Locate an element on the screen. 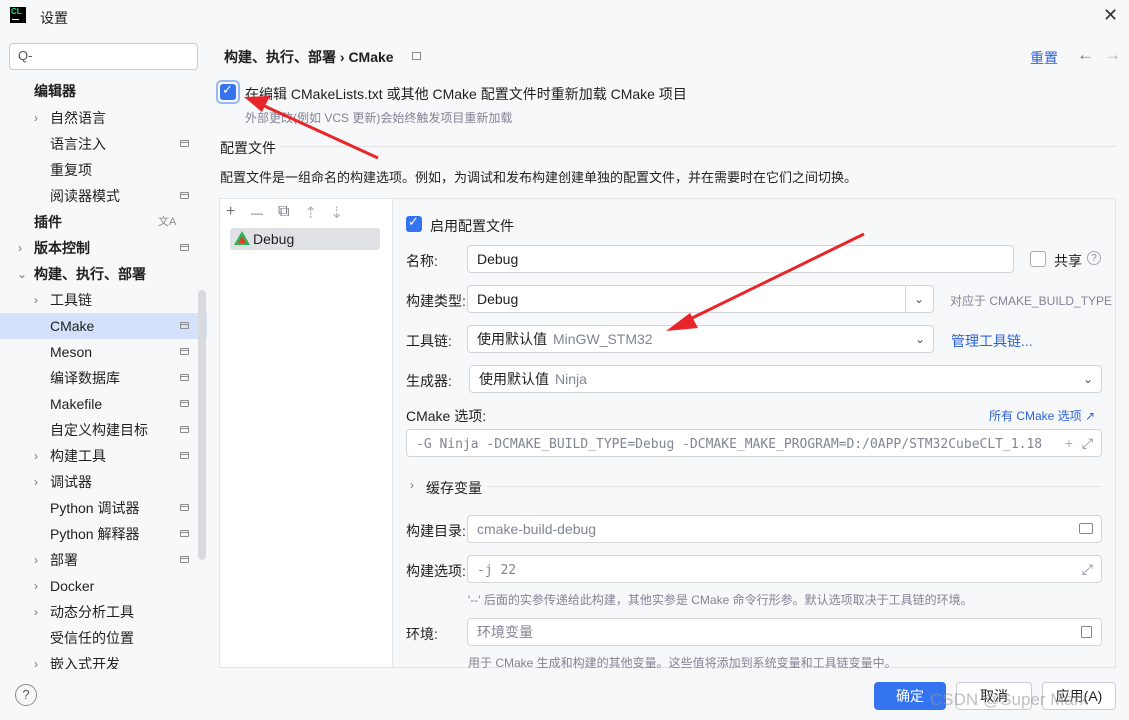 This screenshot has width=1129, height=720. build-type-value: Debug is located at coordinates (498, 299).